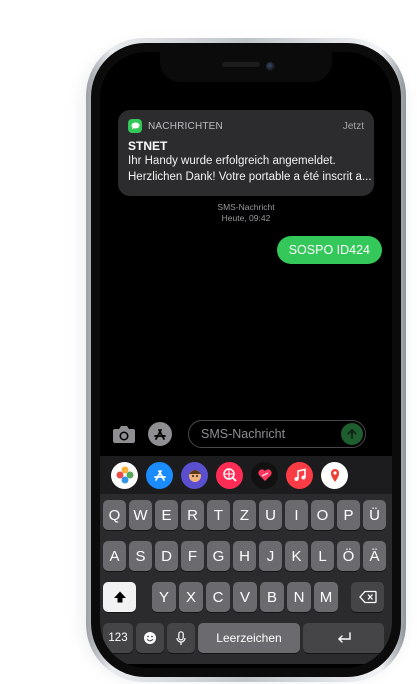 This screenshot has height=684, width=417. I want to click on key-a: A, so click(114, 556).